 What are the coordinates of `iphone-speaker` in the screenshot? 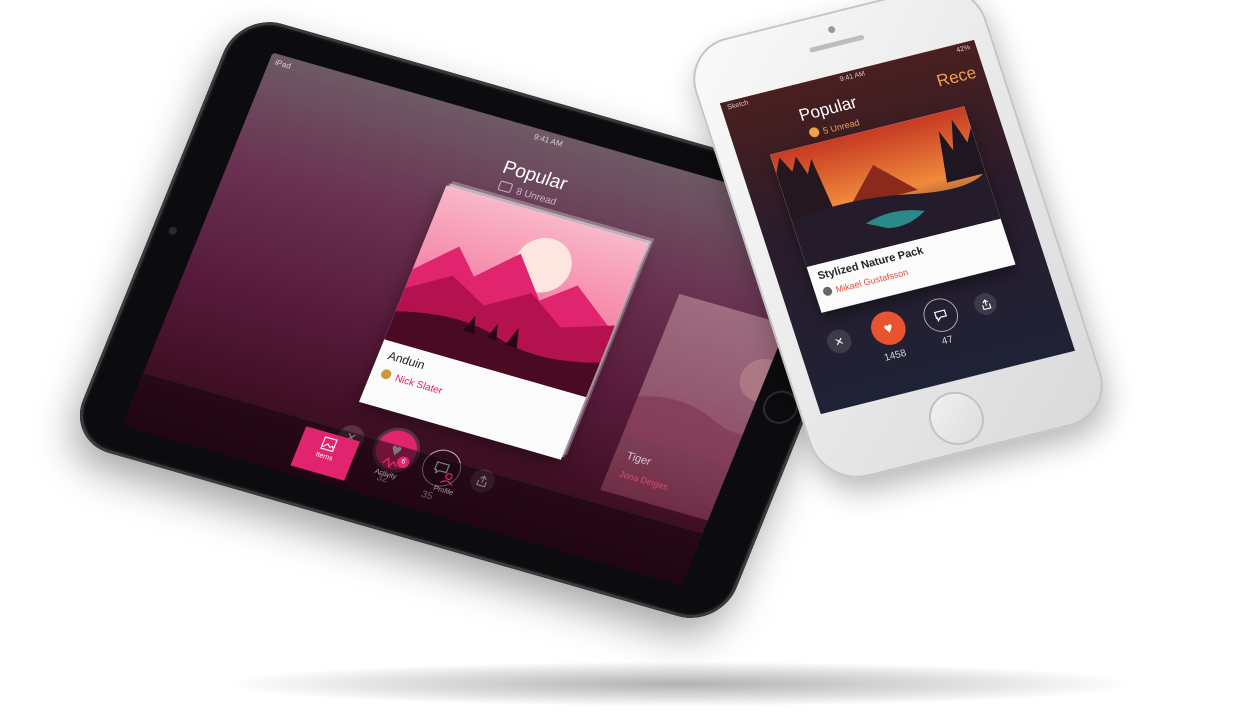 It's located at (836, 43).